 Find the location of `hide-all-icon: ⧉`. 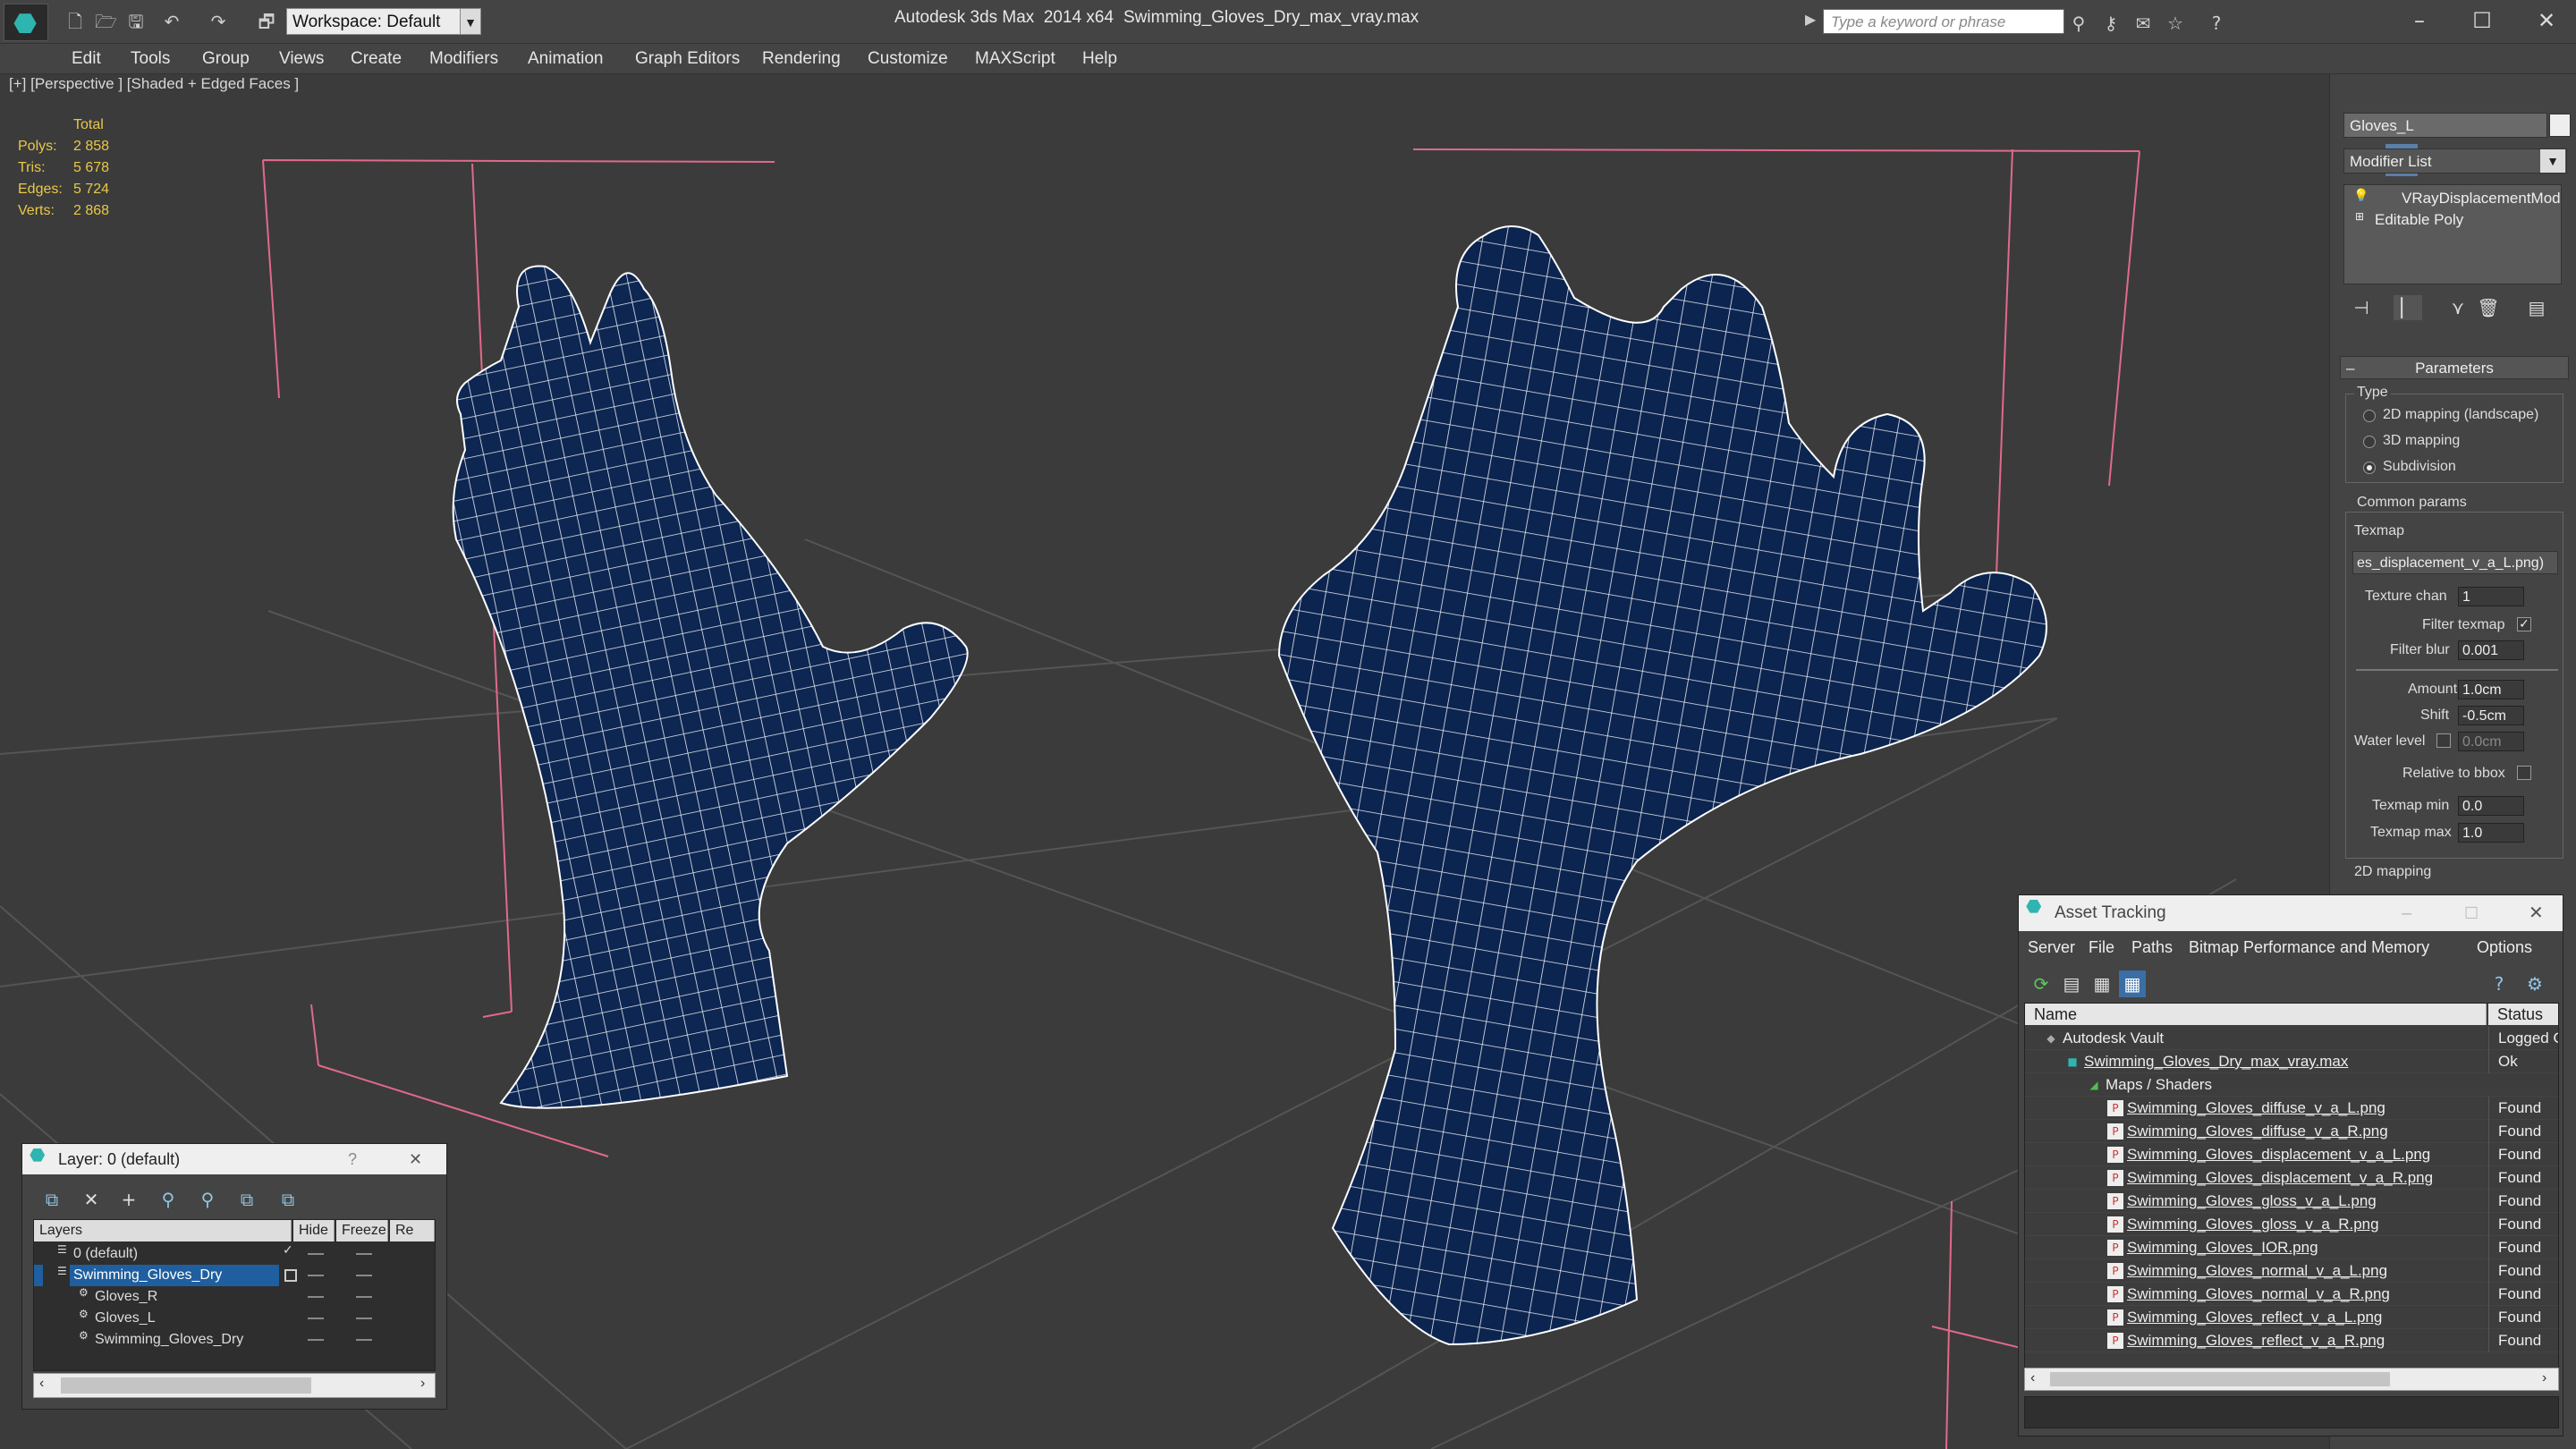

hide-all-icon: ⧉ is located at coordinates (246, 1199).